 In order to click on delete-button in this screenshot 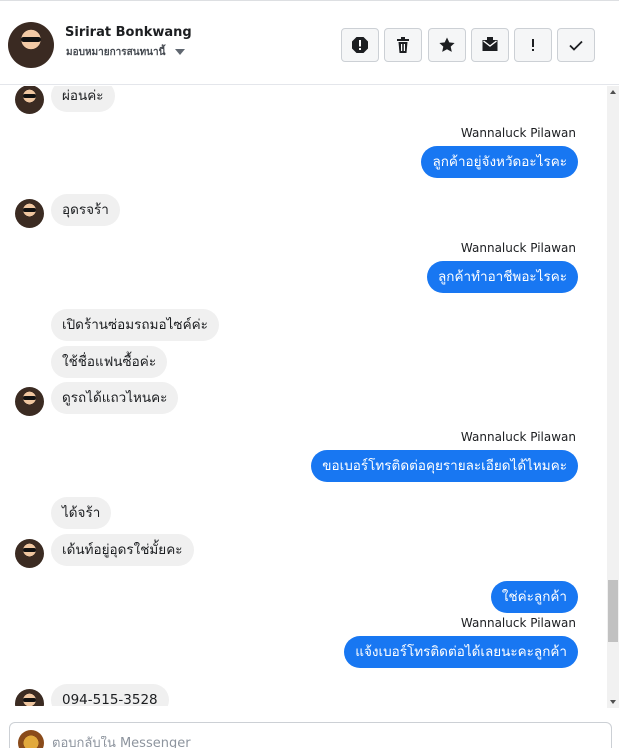, I will do `click(403, 45)`.